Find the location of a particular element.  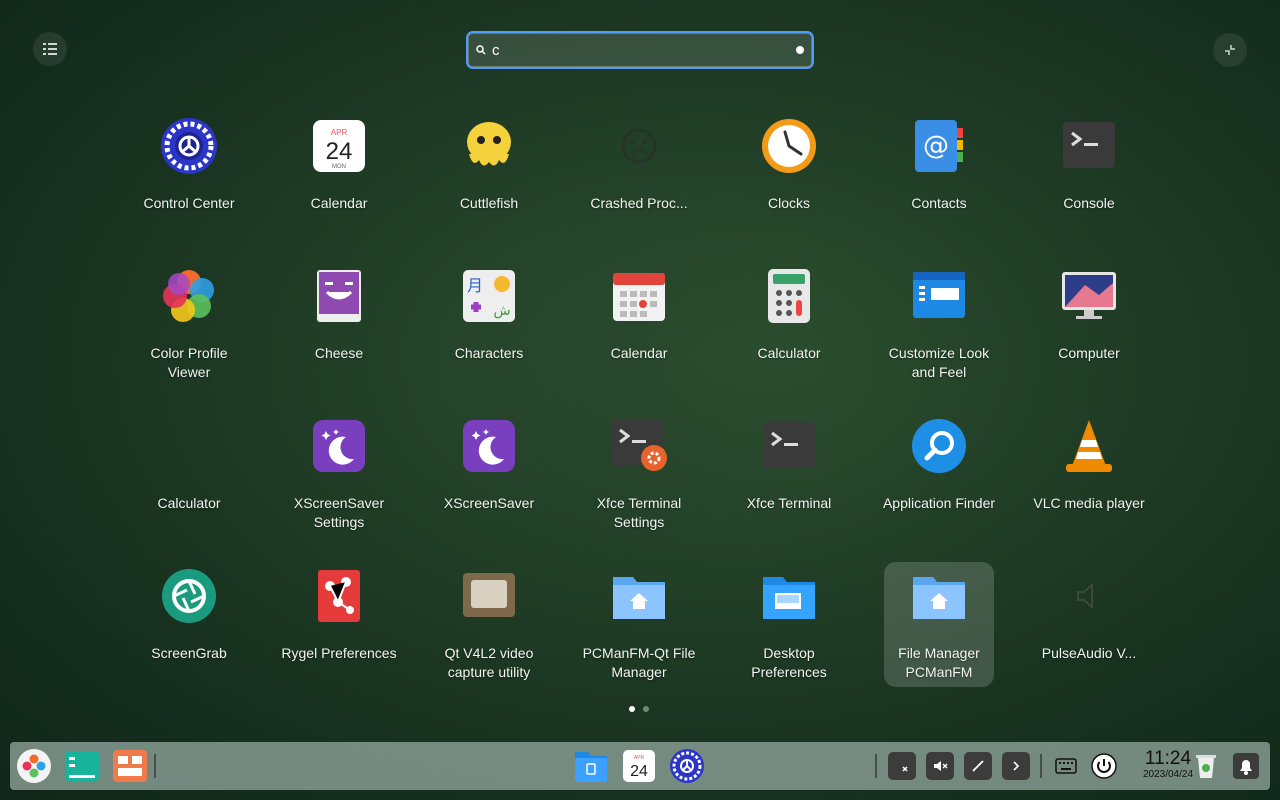

collapse-icon is located at coordinates (1230, 50).